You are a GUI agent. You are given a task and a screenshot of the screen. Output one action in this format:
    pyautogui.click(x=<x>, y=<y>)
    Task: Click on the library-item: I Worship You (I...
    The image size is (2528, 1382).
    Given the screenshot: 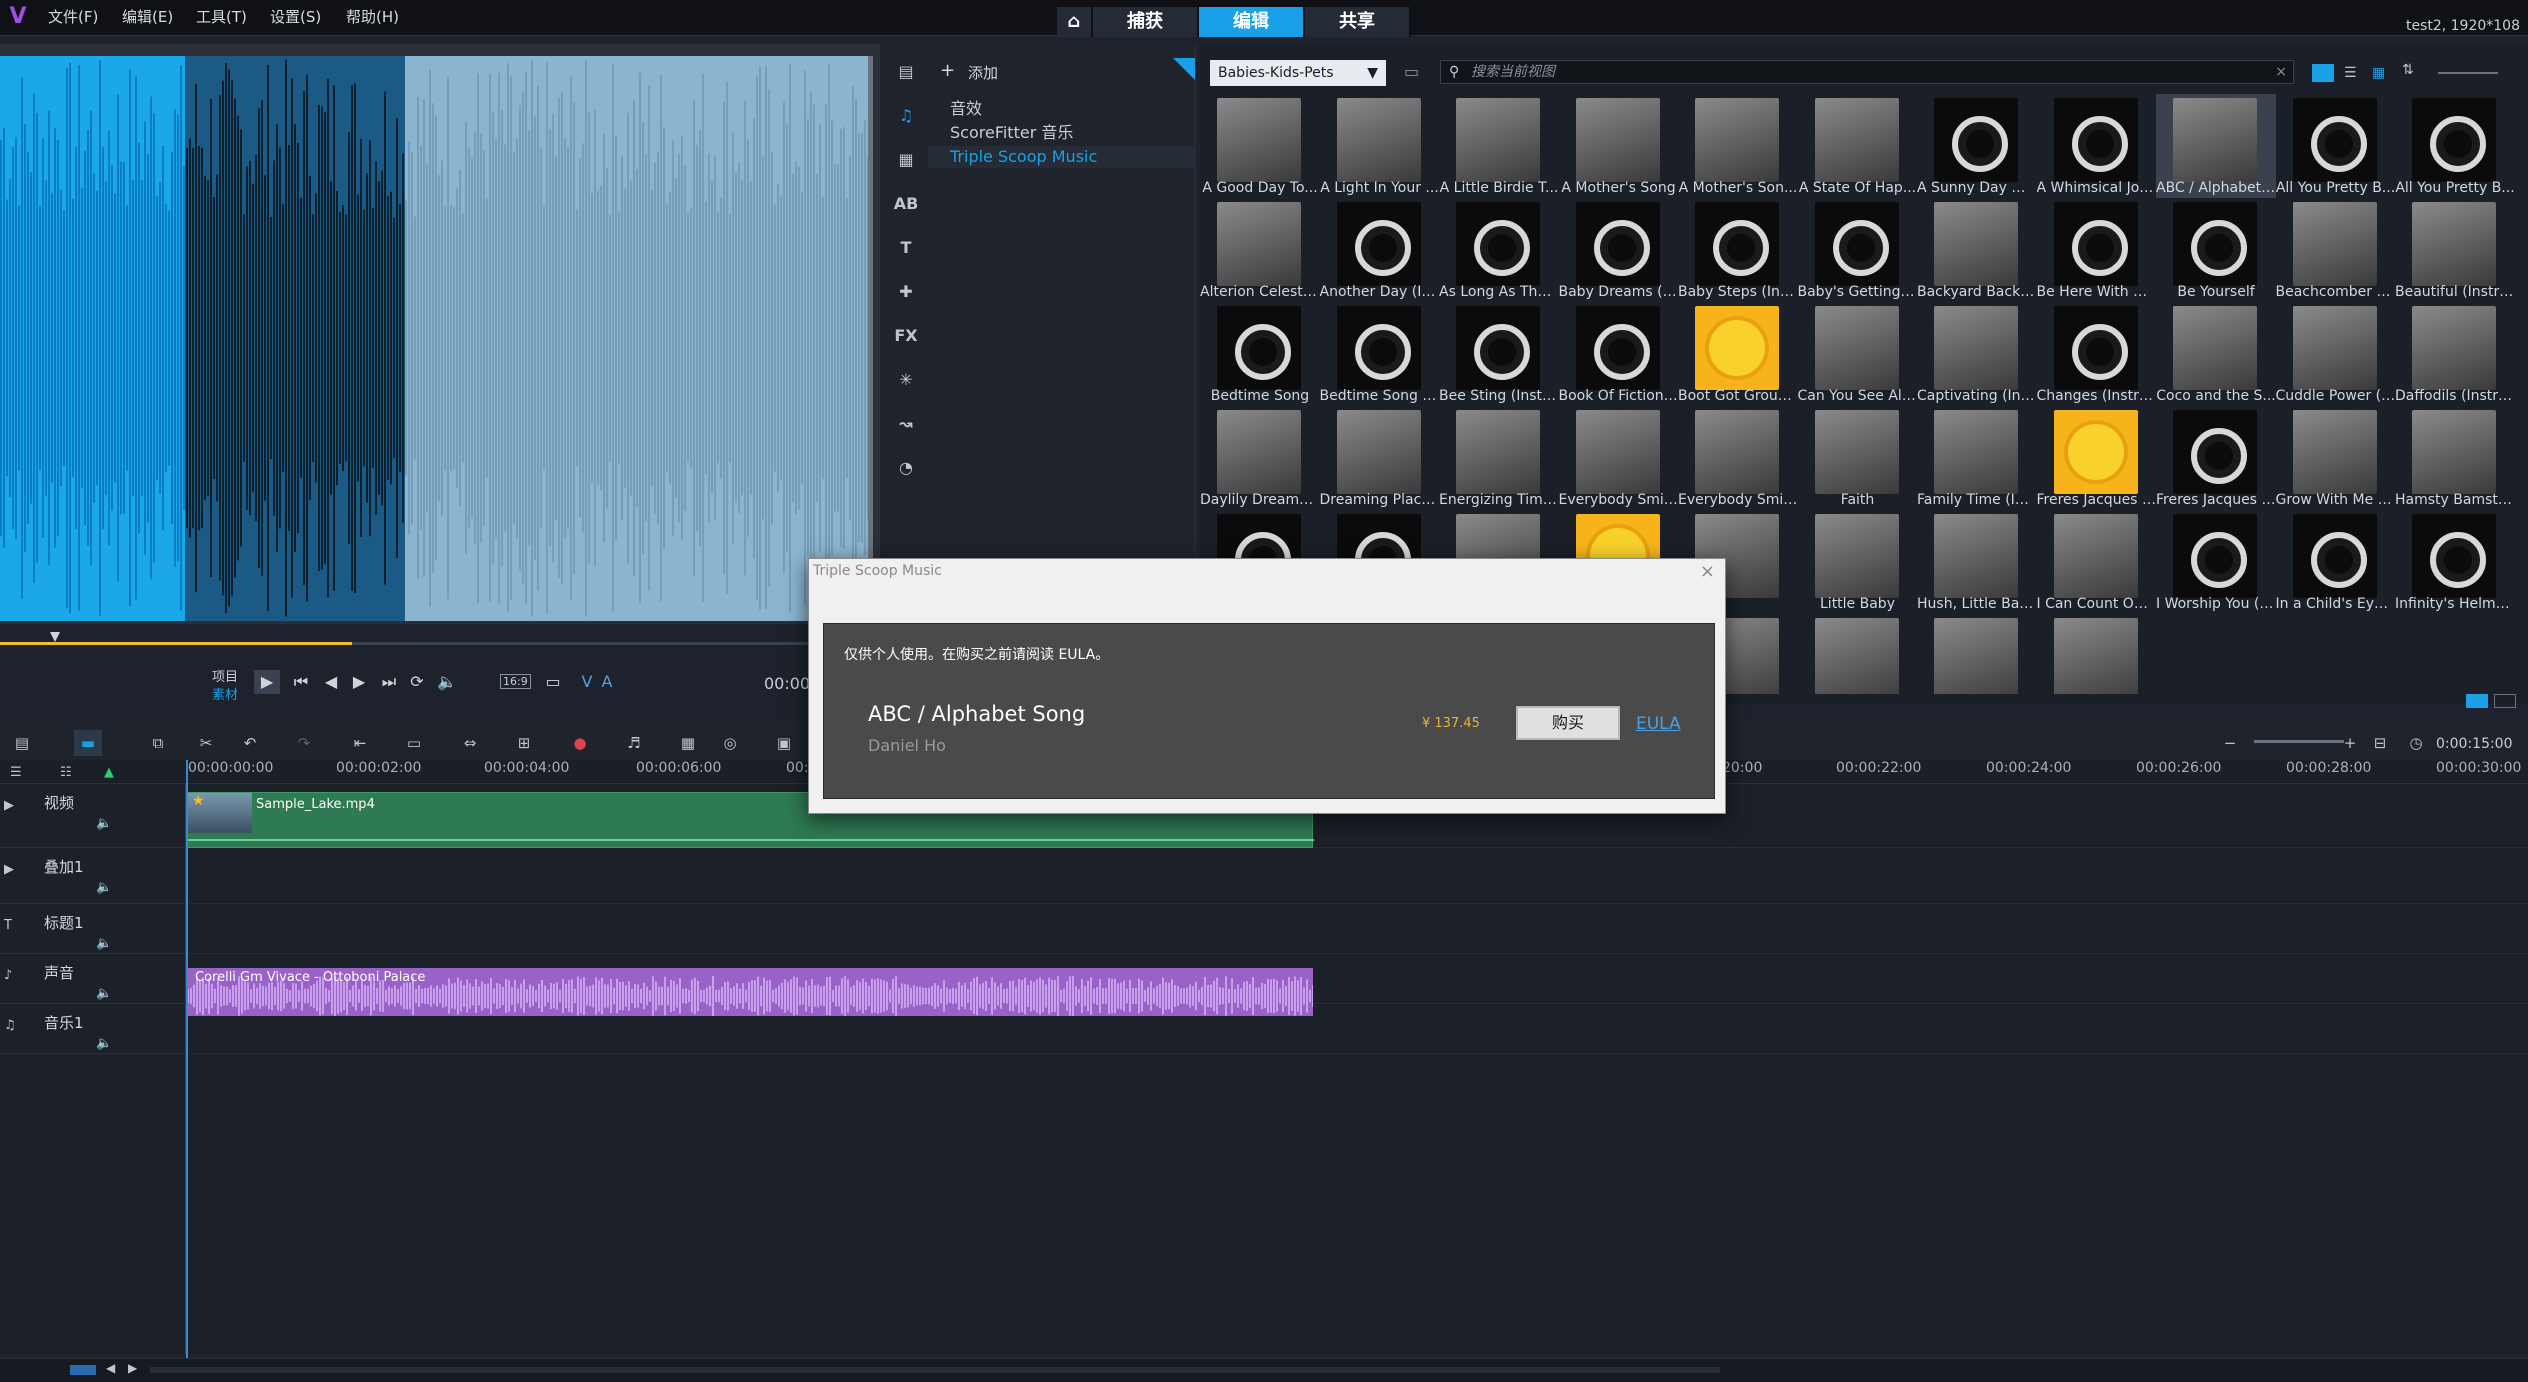 What is the action you would take?
    pyautogui.click(x=2216, y=562)
    